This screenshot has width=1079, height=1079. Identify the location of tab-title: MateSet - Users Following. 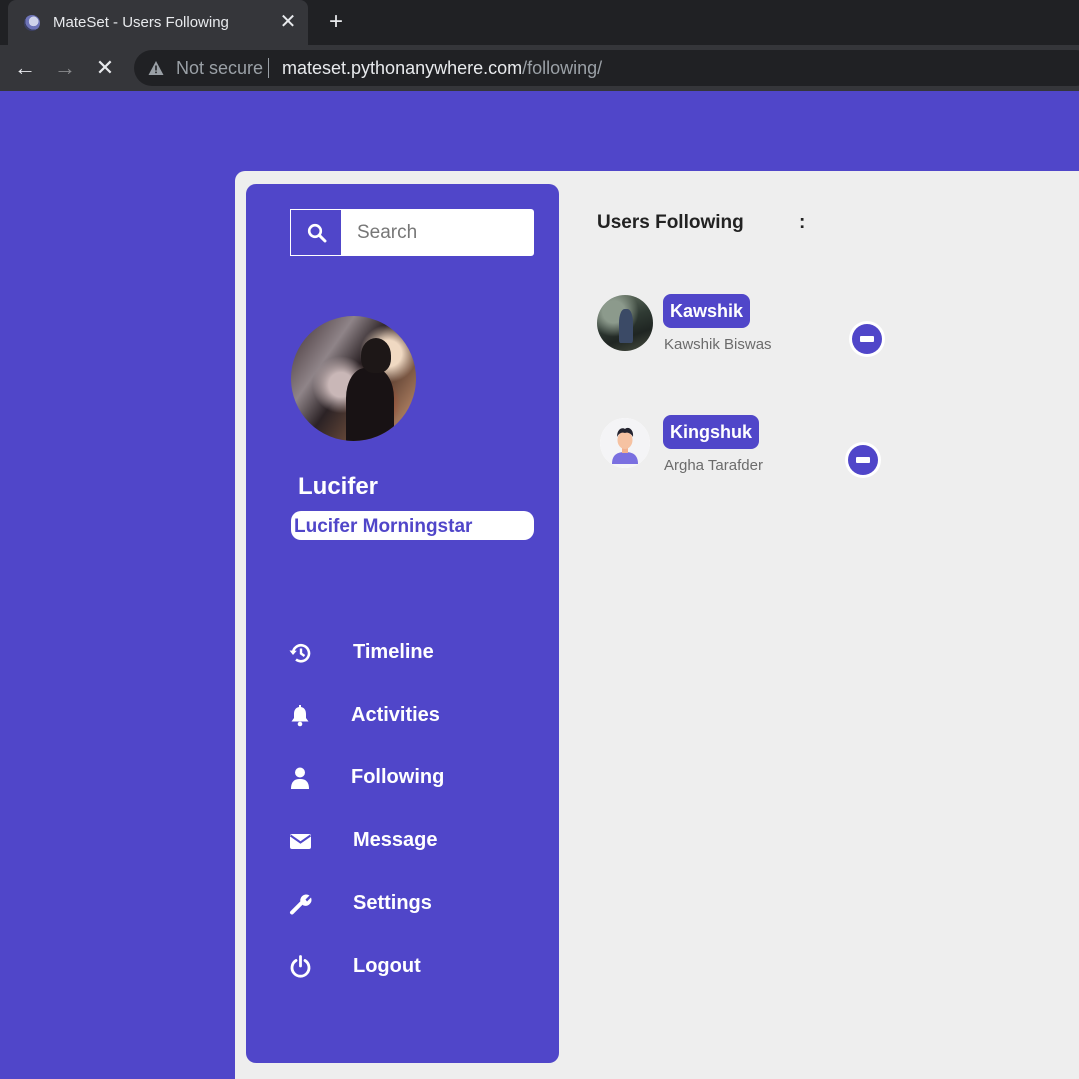
(141, 22).